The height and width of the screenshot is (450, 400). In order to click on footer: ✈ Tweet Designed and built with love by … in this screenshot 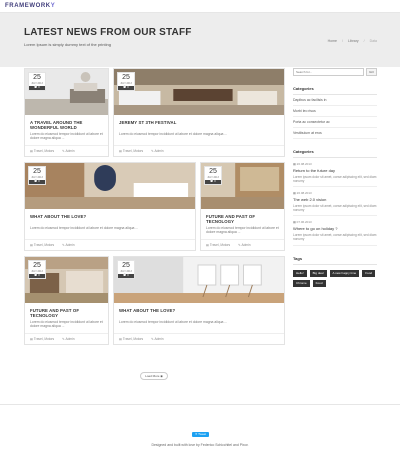, I will do `click(200, 427)`.